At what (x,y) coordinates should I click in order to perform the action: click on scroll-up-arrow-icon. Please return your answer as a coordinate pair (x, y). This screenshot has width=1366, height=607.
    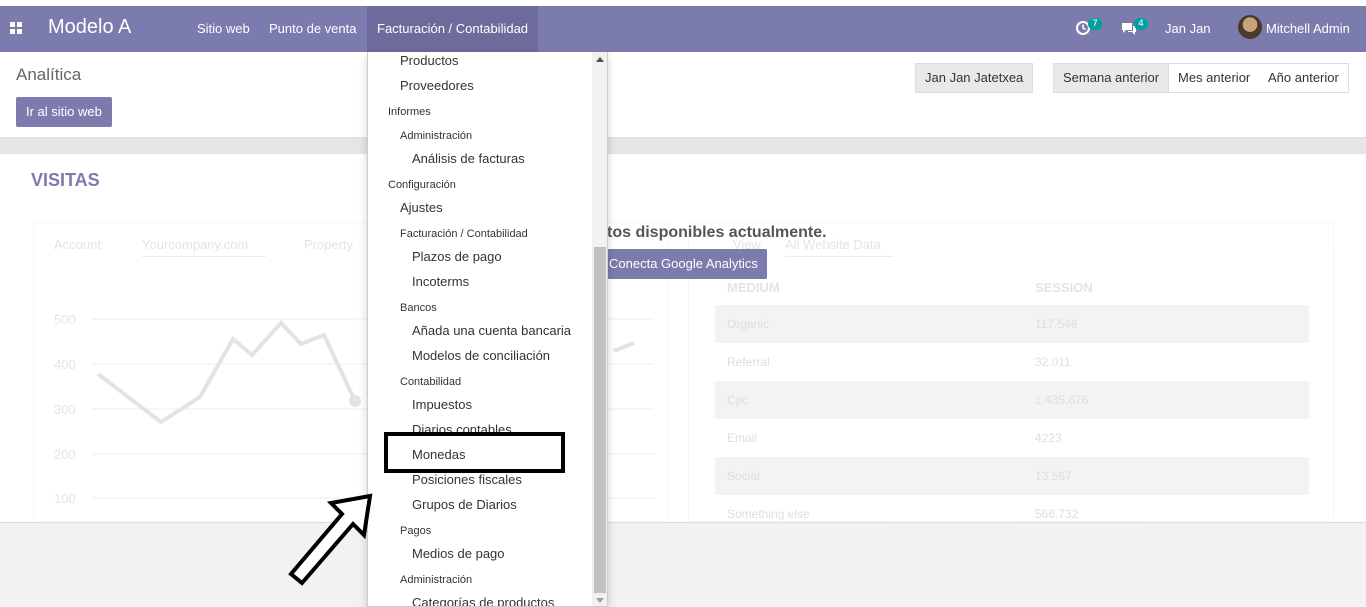
    Looking at the image, I should click on (600, 59).